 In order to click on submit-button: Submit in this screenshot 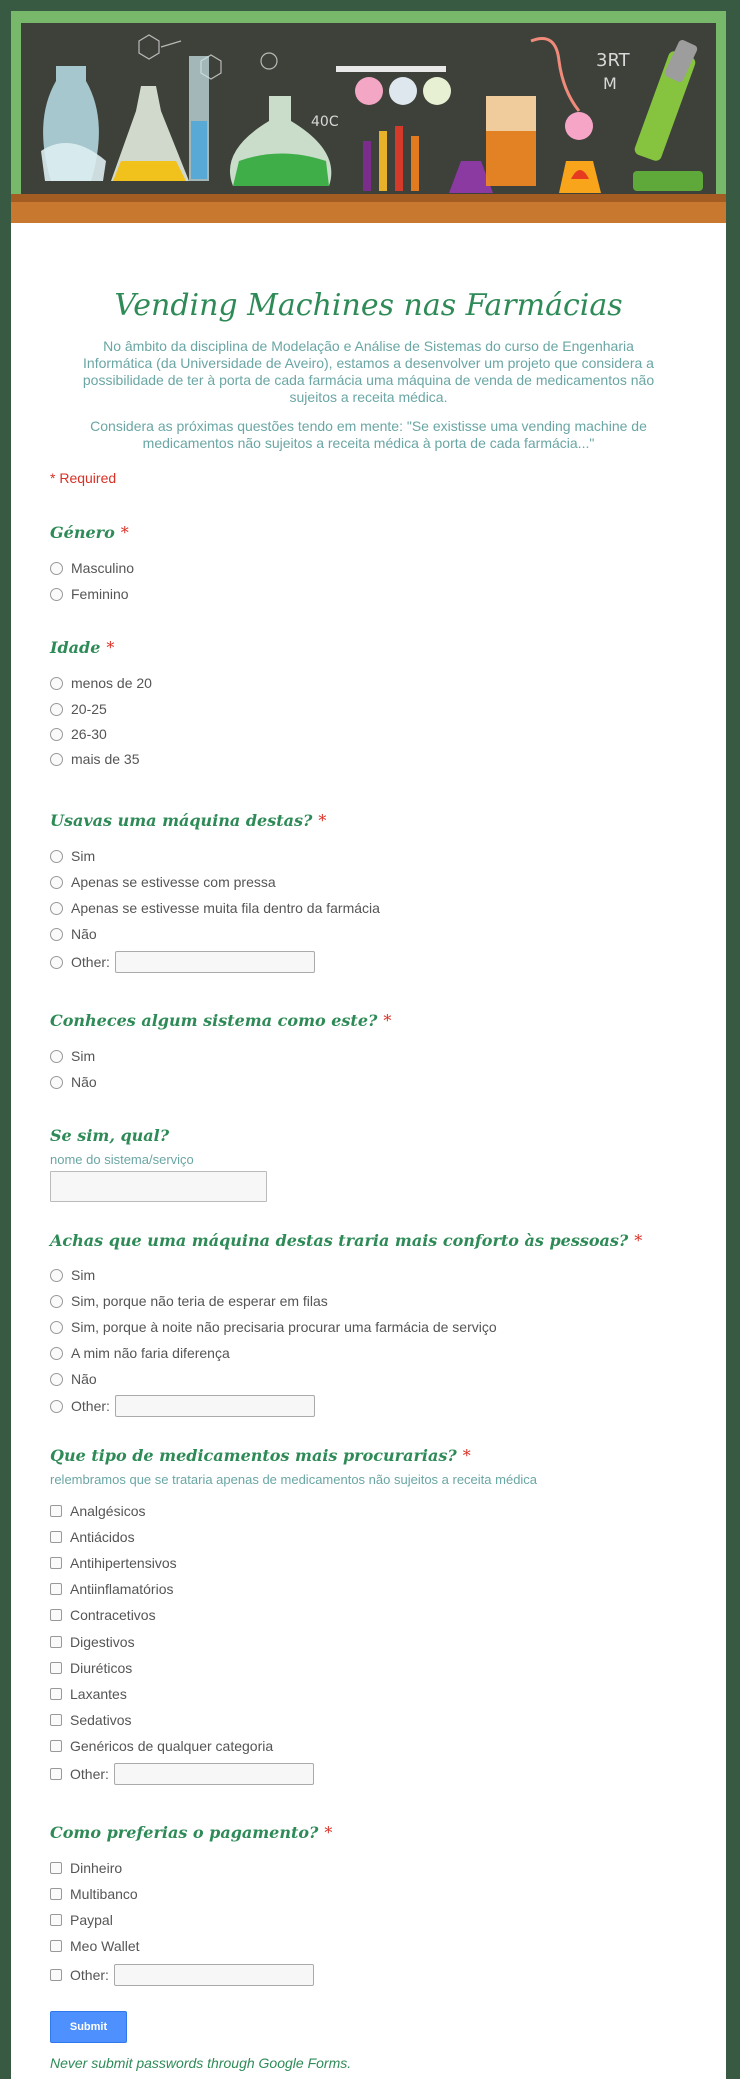, I will do `click(88, 2027)`.